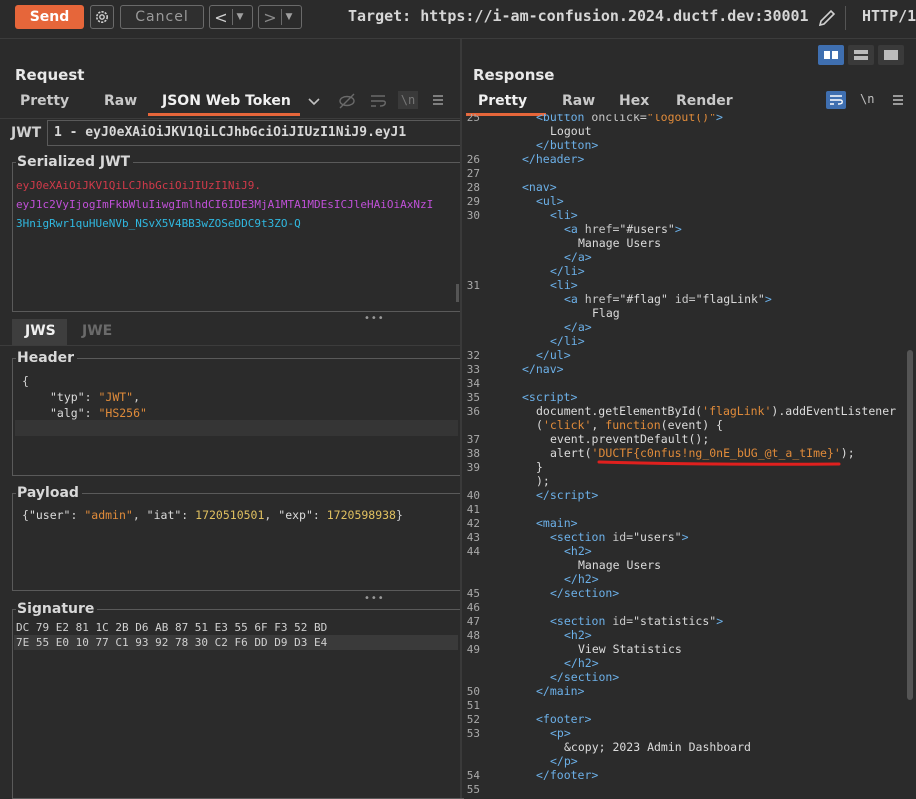 The image size is (916, 799). I want to click on rows-icon, so click(861, 55).